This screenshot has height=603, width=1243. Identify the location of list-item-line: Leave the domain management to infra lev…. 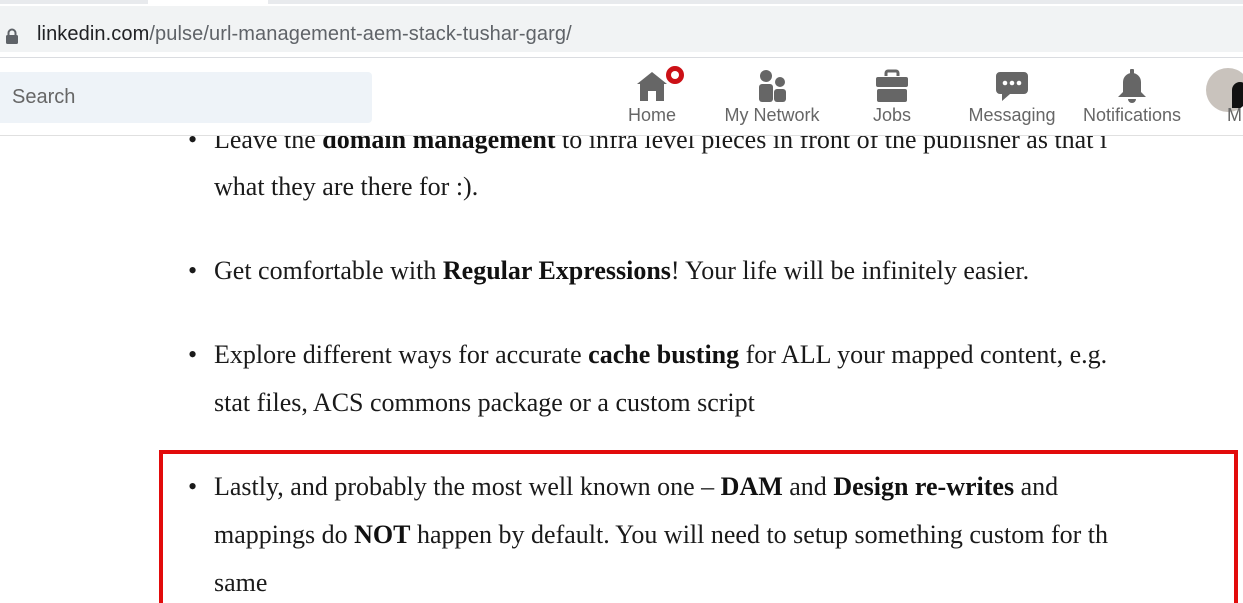
(660, 145).